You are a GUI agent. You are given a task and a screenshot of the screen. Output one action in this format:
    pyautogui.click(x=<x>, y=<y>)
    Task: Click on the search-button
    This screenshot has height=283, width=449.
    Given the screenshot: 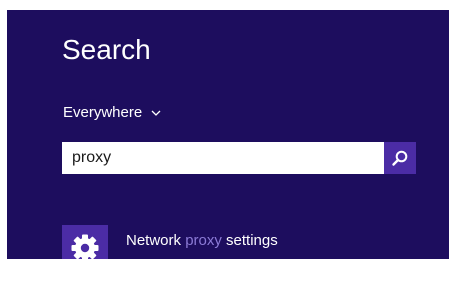 What is the action you would take?
    pyautogui.click(x=400, y=158)
    